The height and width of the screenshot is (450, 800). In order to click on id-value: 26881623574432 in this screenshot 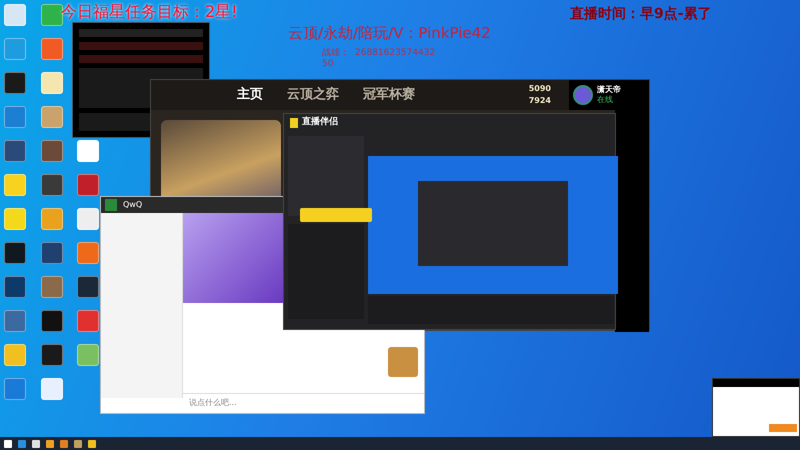, I will do `click(395, 53)`.